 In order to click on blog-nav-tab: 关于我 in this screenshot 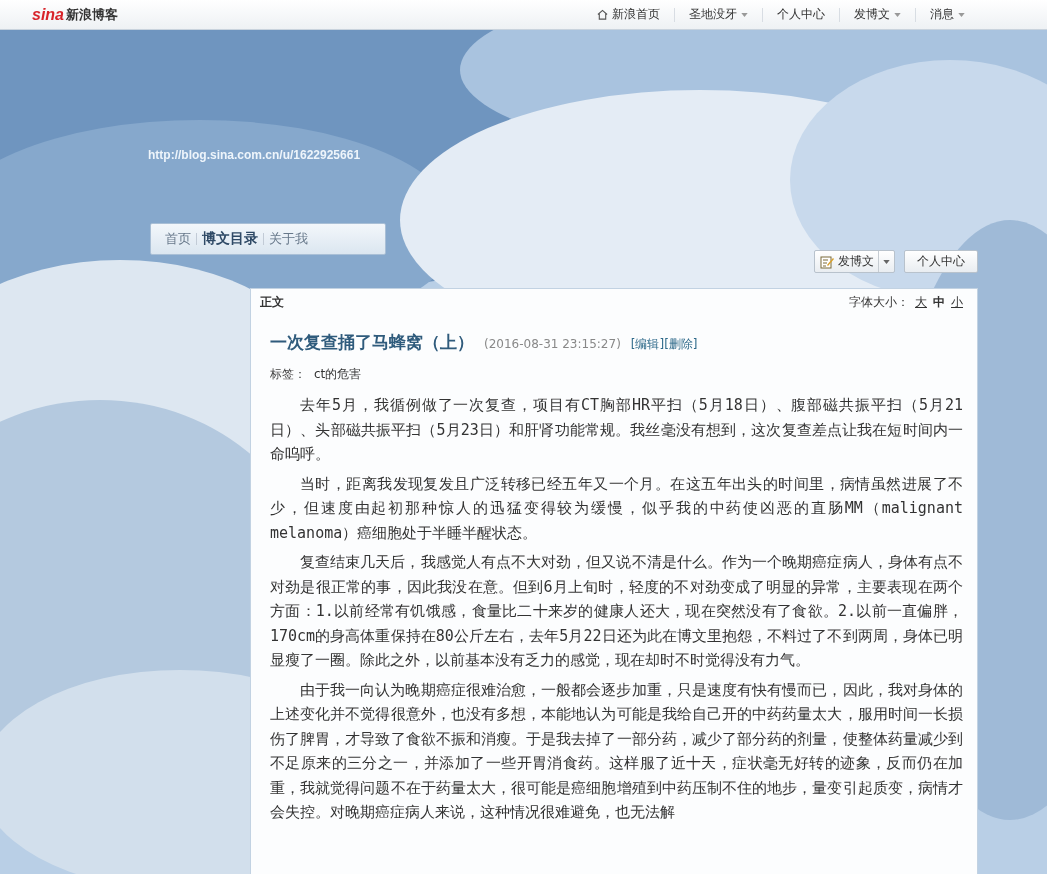, I will do `click(288, 239)`.